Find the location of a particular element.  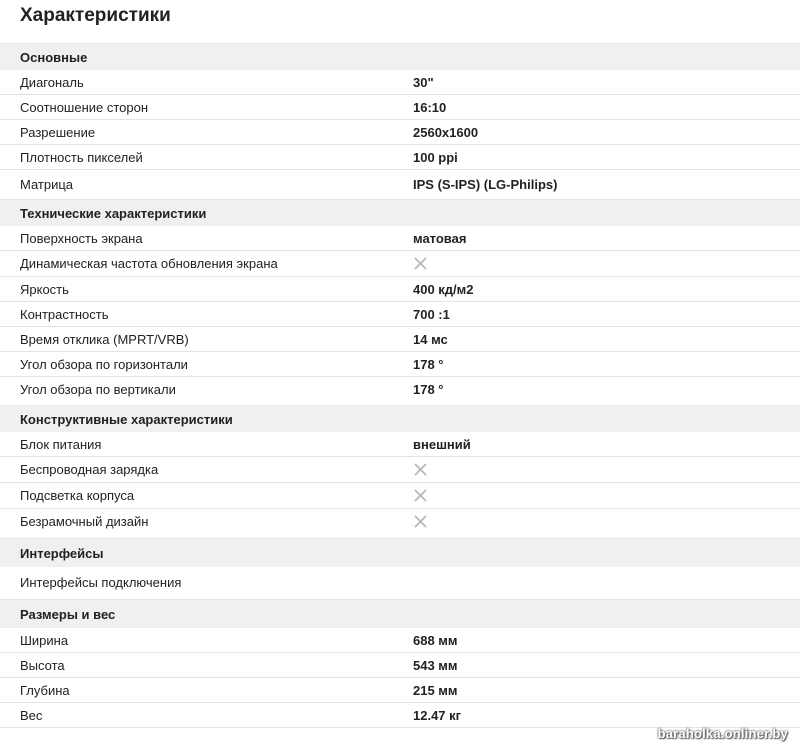

spec-name: Вес is located at coordinates (31, 715).